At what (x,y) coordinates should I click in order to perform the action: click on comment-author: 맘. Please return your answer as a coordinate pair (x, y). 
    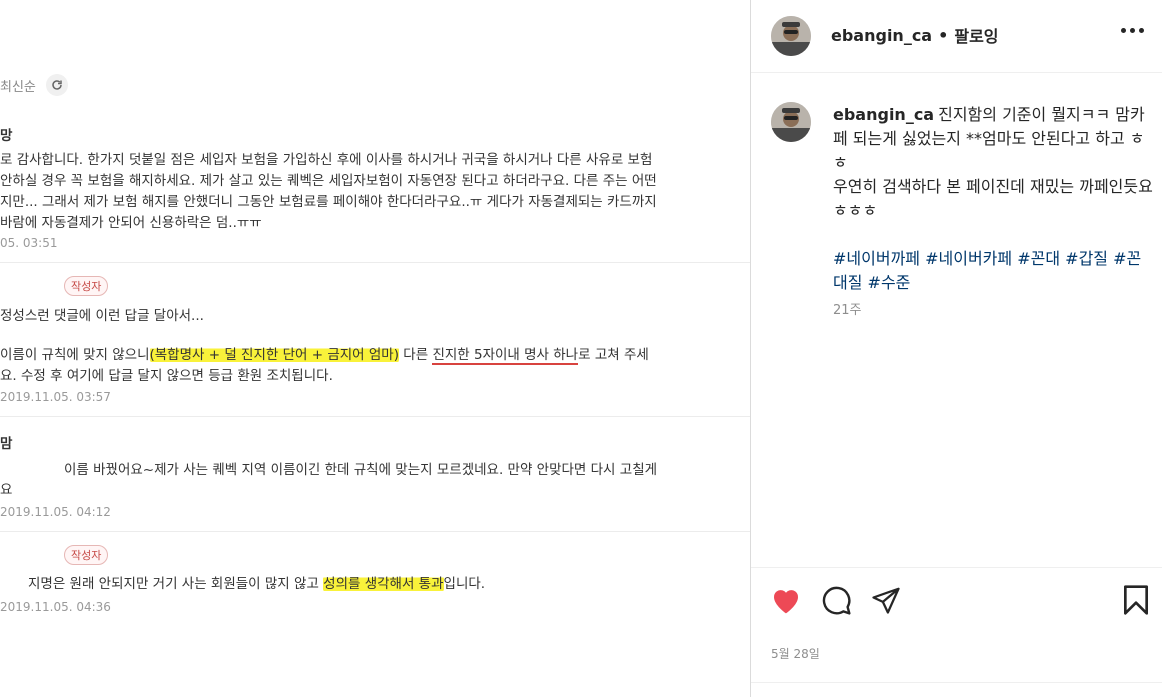
    Looking at the image, I should click on (6, 444).